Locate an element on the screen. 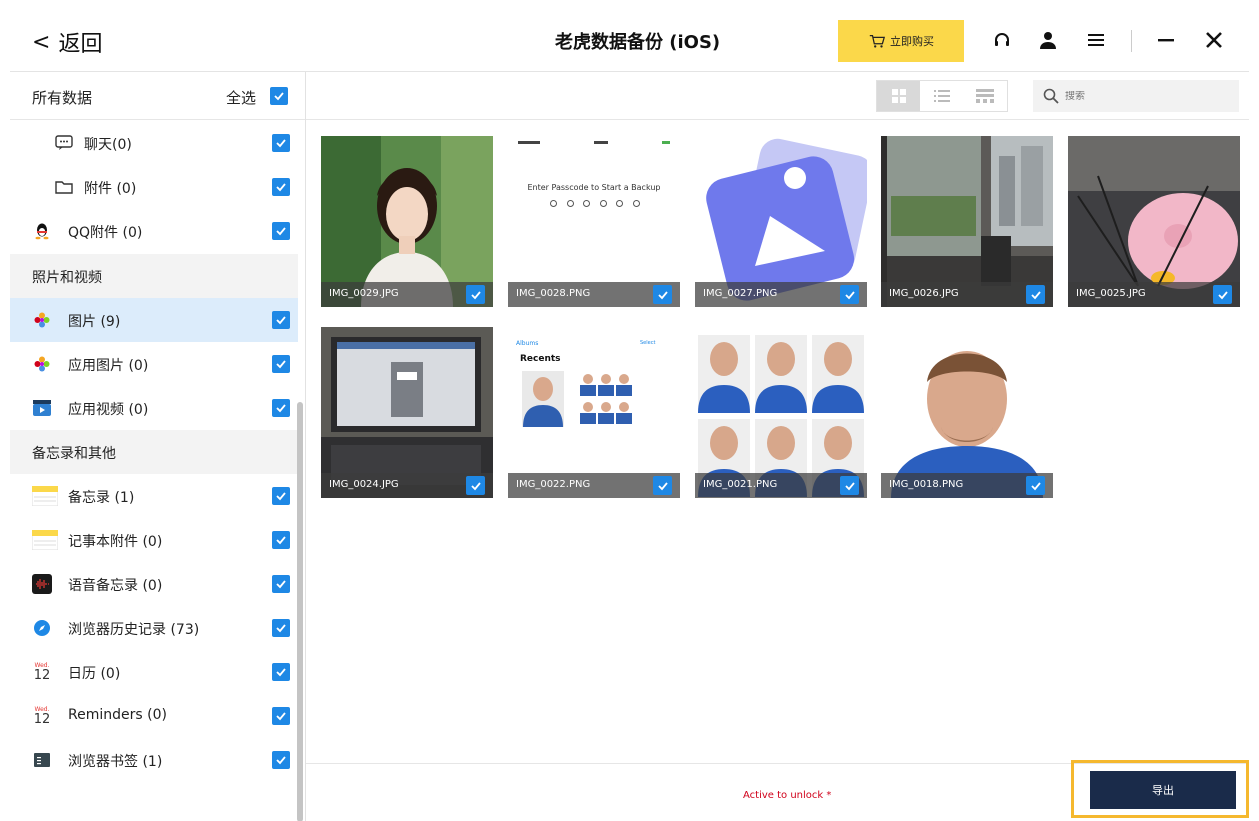  sidebar-item-voice-memos: 语音备忘录 (0) is located at coordinates (154, 584).